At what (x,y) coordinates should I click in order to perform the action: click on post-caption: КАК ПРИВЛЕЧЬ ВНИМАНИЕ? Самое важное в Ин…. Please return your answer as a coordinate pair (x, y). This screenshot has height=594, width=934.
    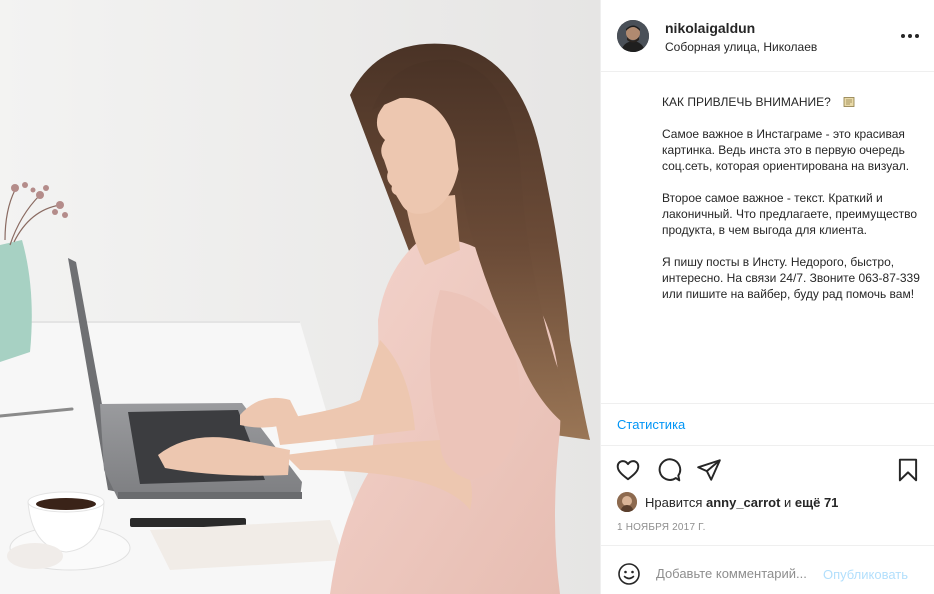
    Looking at the image, I should click on (793, 206).